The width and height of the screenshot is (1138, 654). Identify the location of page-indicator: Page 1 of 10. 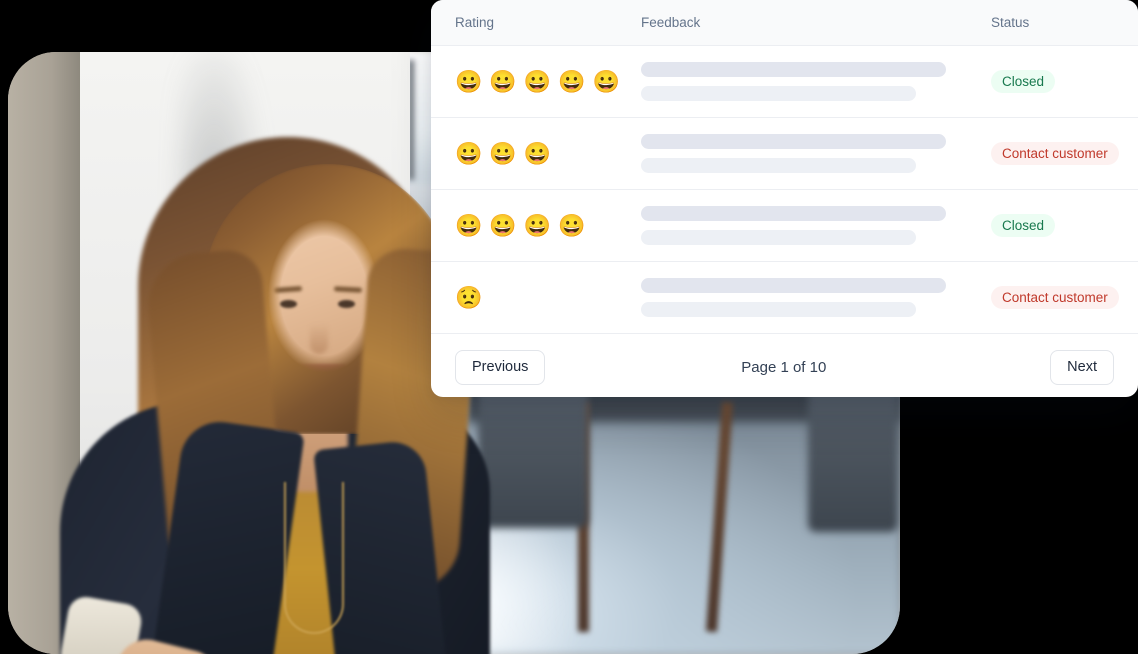
(784, 367).